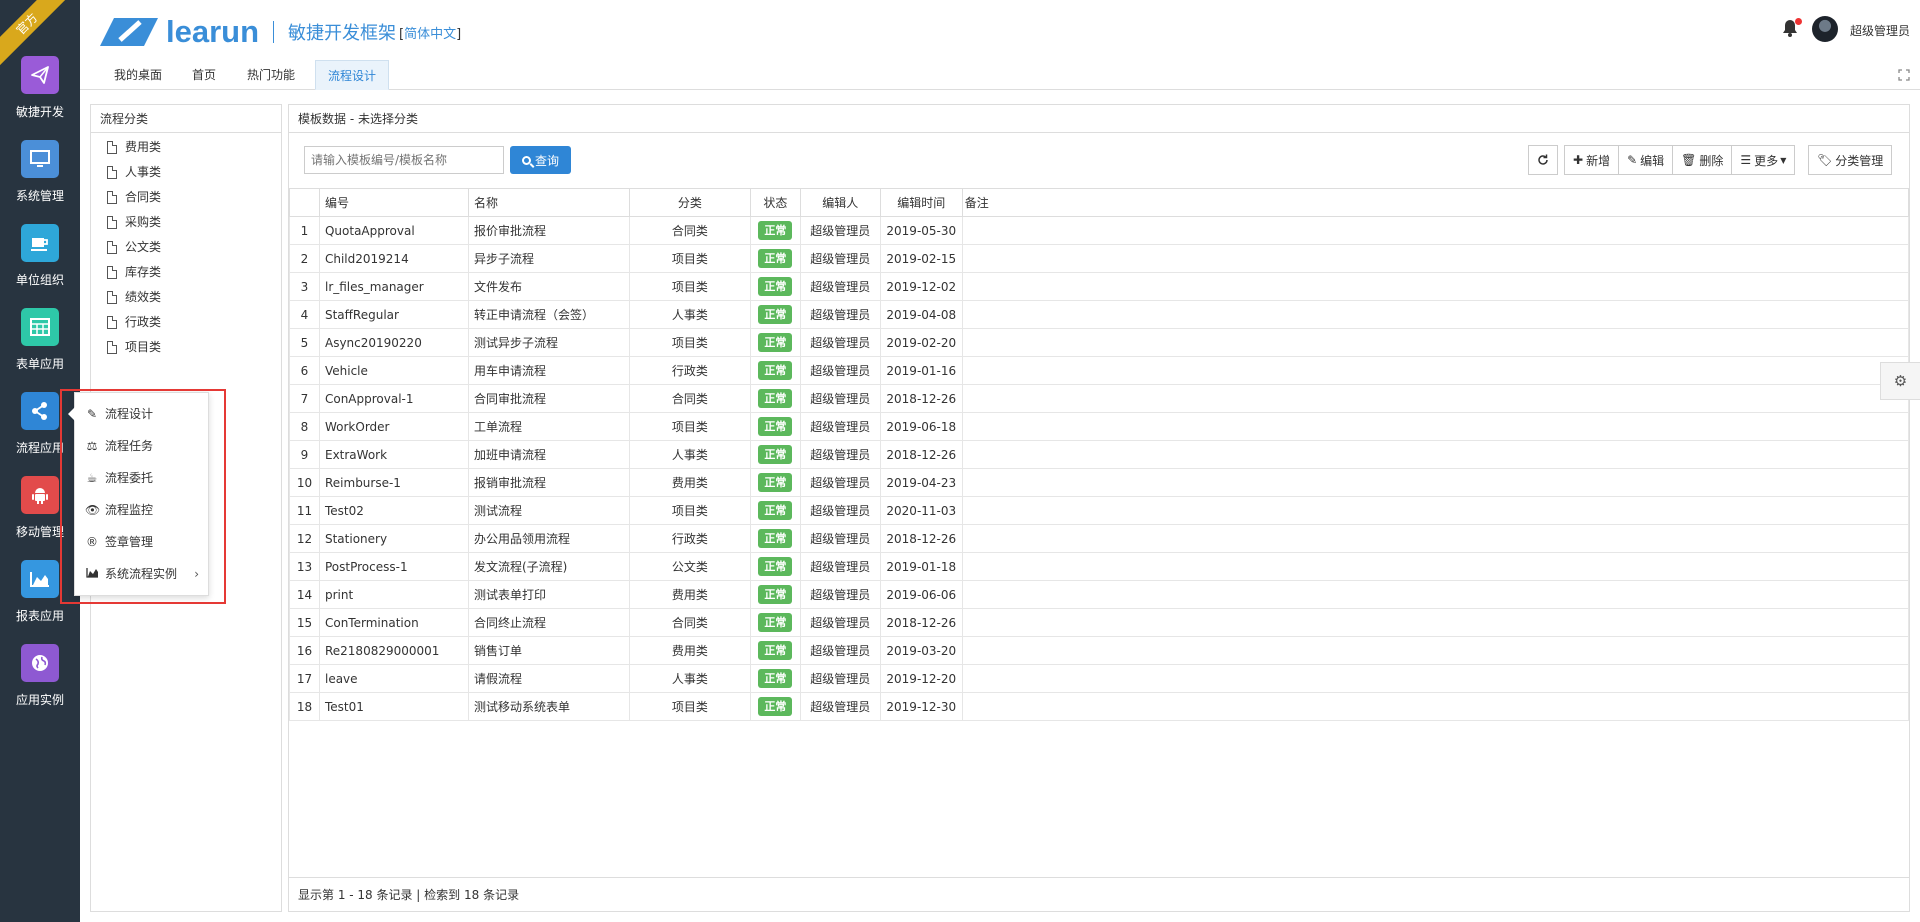  What do you see at coordinates (134, 172) in the screenshot?
I see `tree-item: 人事类` at bounding box center [134, 172].